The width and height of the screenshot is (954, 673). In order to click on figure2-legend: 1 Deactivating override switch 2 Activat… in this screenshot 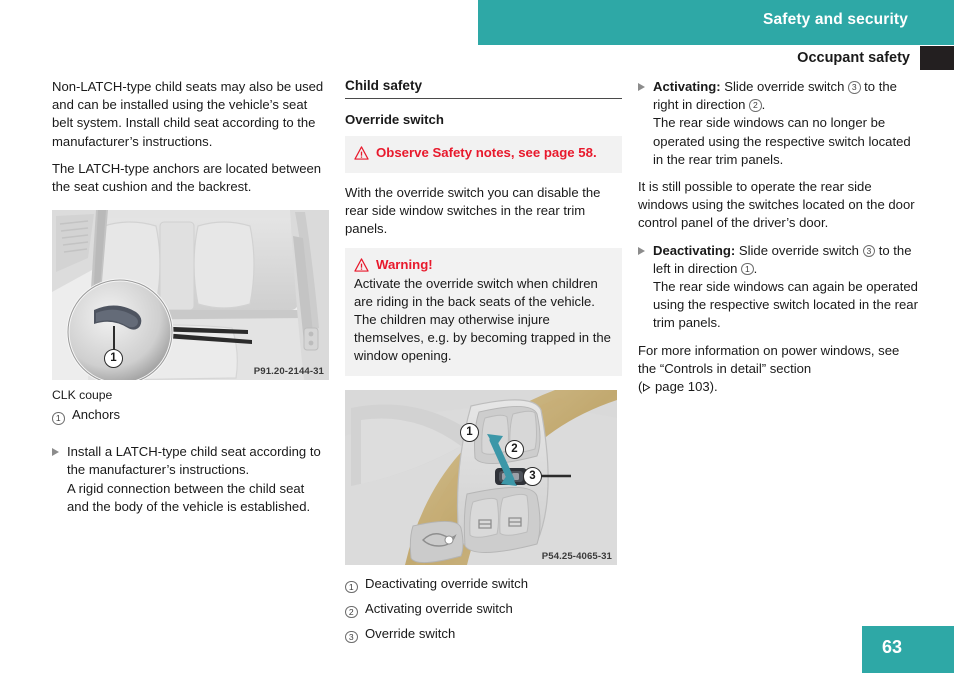, I will do `click(483, 610)`.